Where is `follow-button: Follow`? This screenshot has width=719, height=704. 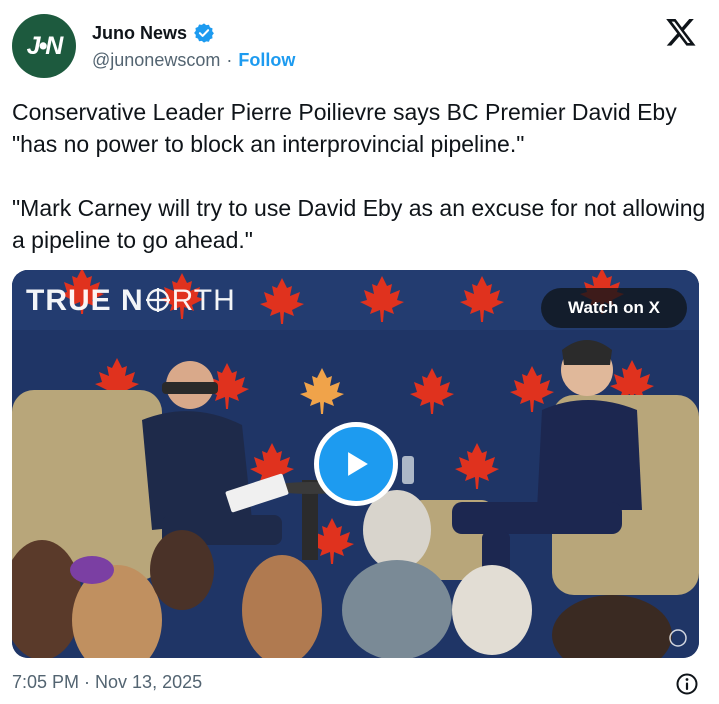 follow-button: Follow is located at coordinates (266, 60).